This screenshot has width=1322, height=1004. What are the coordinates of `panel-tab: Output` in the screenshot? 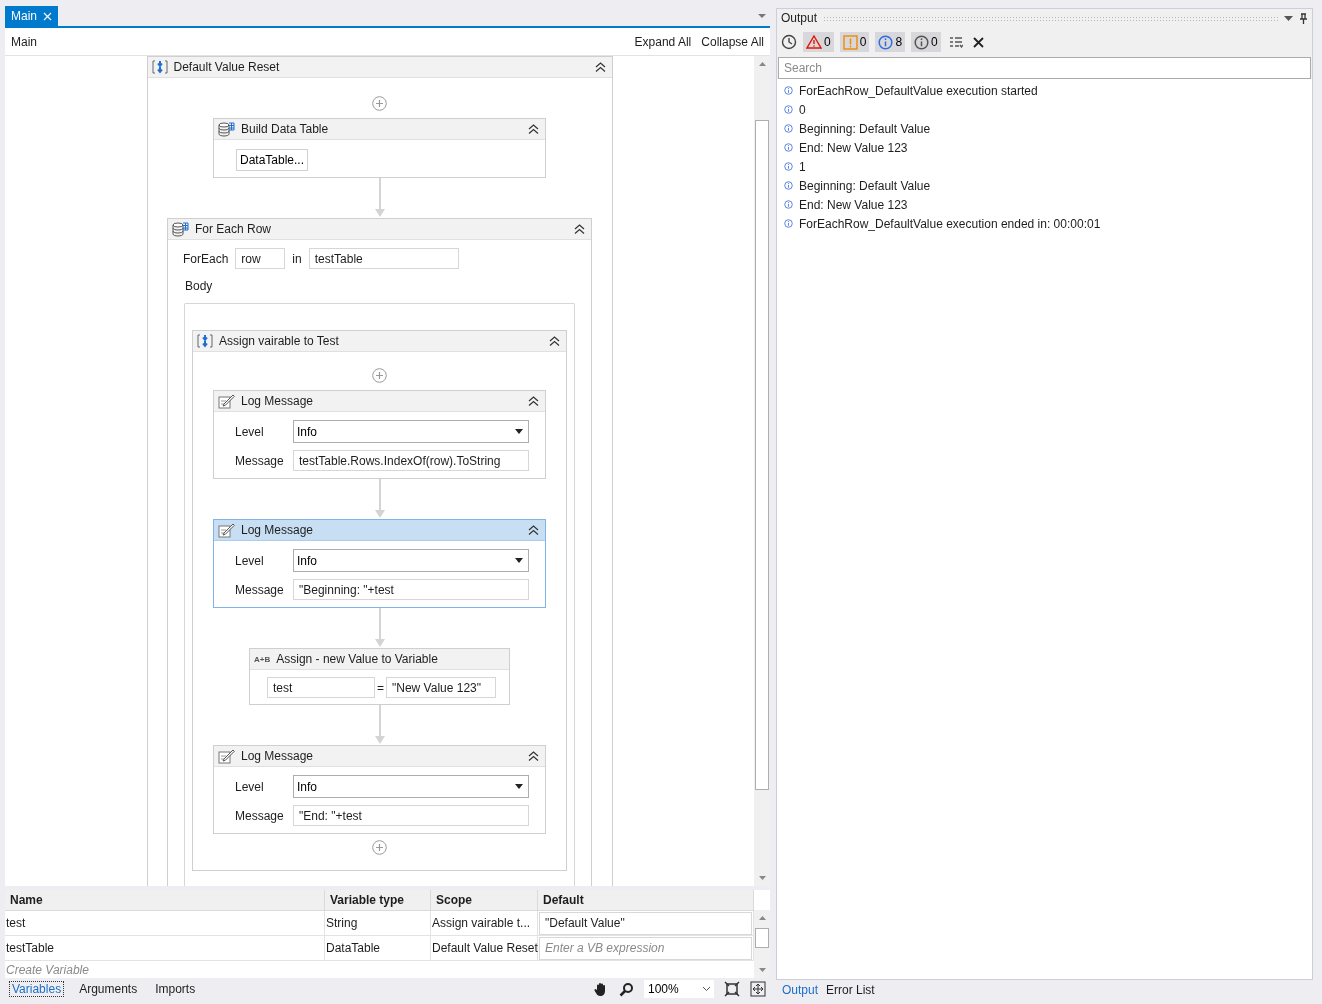 It's located at (800, 990).